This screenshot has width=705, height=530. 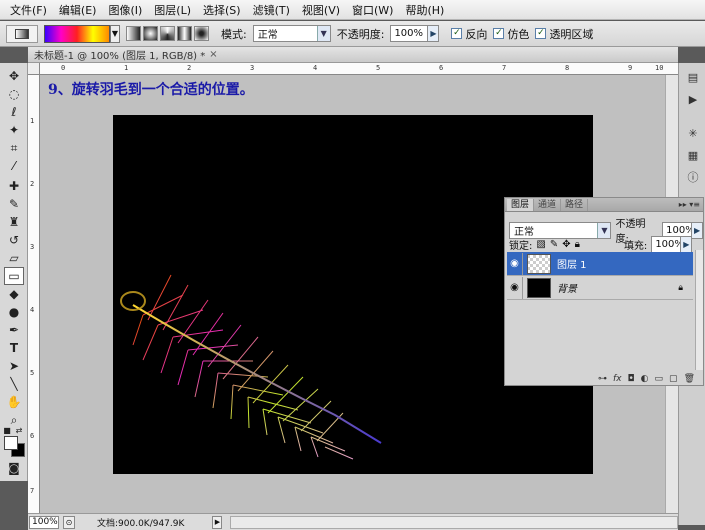 I want to click on fill-label: 填充:, so click(x=635, y=246).